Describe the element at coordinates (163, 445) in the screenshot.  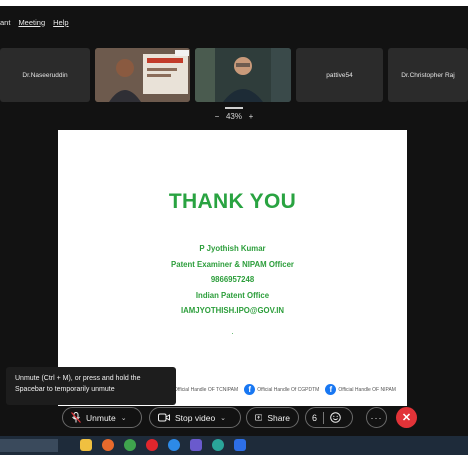
I see `taskbar-icons` at that location.